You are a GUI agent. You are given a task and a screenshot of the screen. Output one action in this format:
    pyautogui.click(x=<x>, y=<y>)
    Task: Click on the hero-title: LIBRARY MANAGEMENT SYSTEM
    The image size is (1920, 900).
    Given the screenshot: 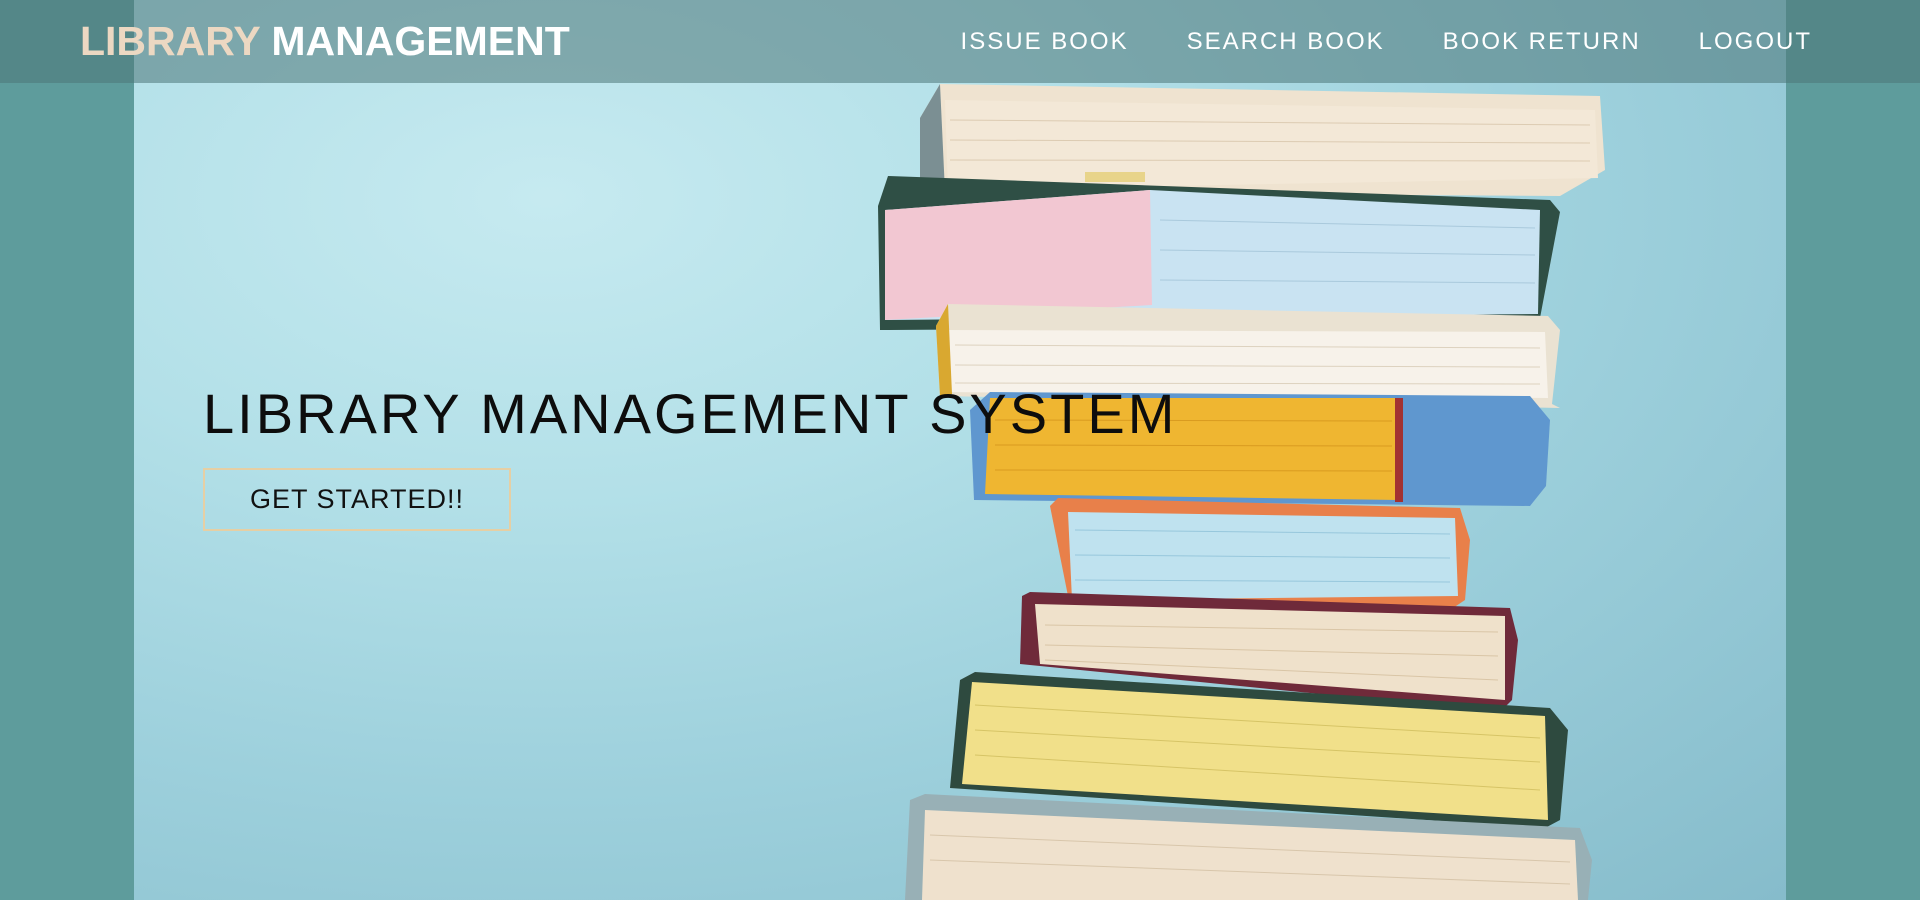 What is the action you would take?
    pyautogui.click(x=690, y=413)
    